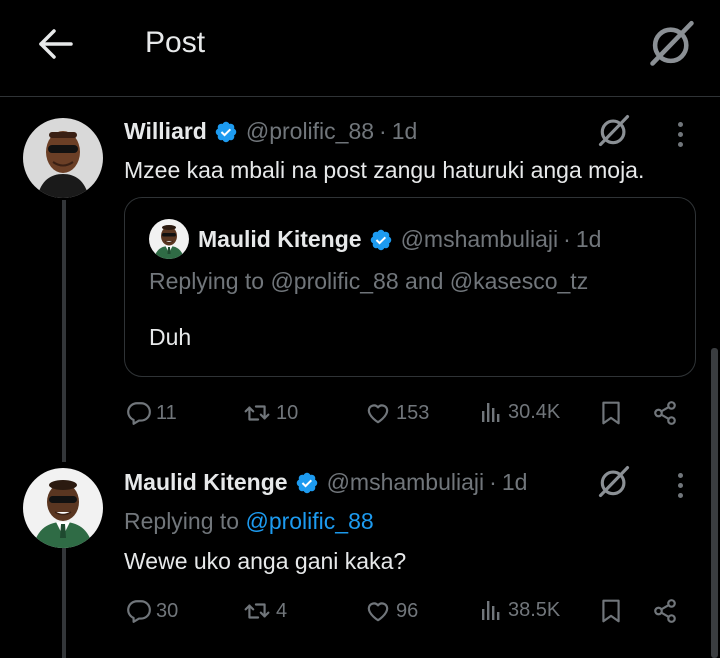  Describe the element at coordinates (167, 610) in the screenshot. I see `reply-count: 30` at that location.